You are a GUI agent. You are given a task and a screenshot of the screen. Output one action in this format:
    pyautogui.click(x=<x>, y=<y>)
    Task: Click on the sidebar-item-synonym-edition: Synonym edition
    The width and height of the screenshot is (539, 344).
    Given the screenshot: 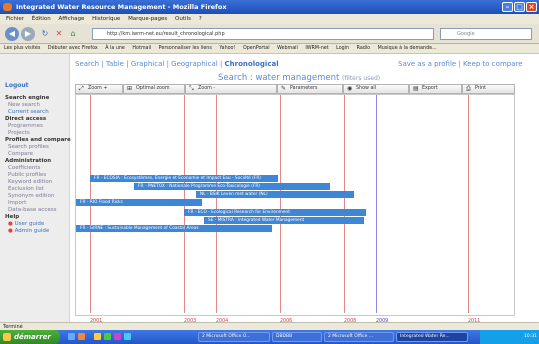 What is the action you would take?
    pyautogui.click(x=31, y=196)
    